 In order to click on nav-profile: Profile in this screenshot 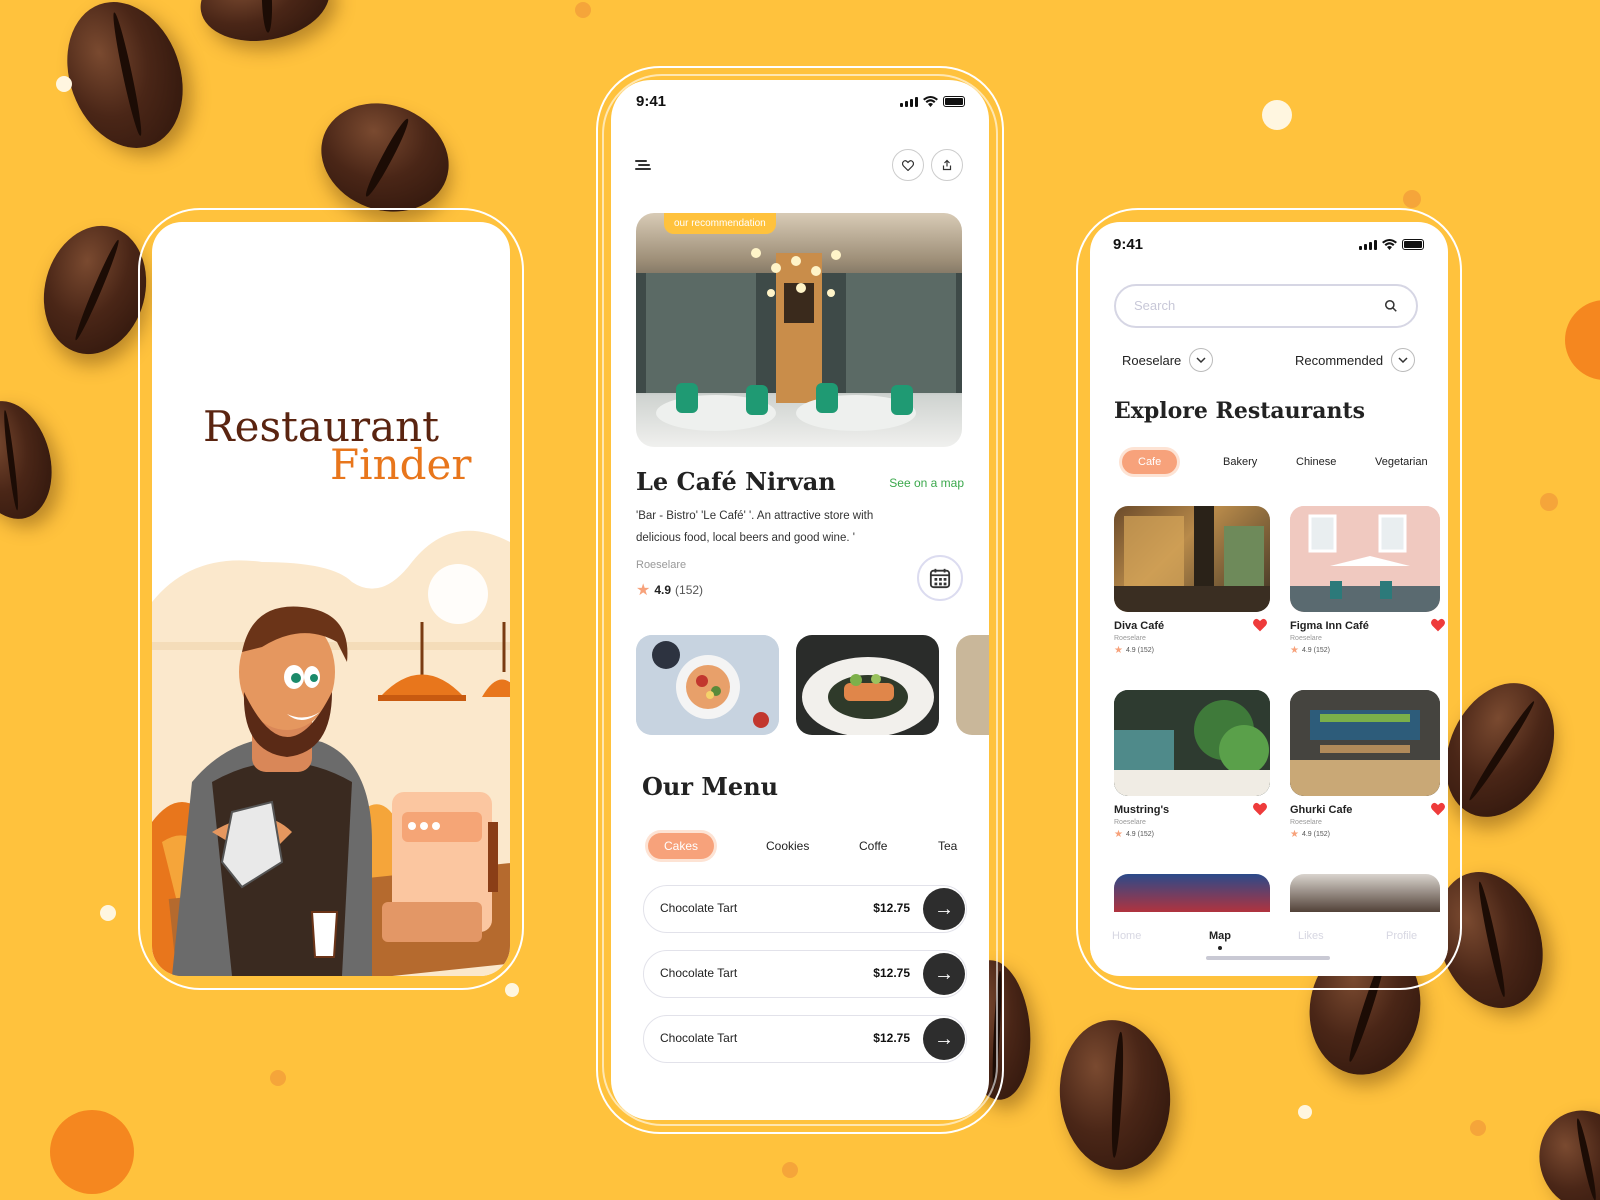, I will do `click(1401, 936)`.